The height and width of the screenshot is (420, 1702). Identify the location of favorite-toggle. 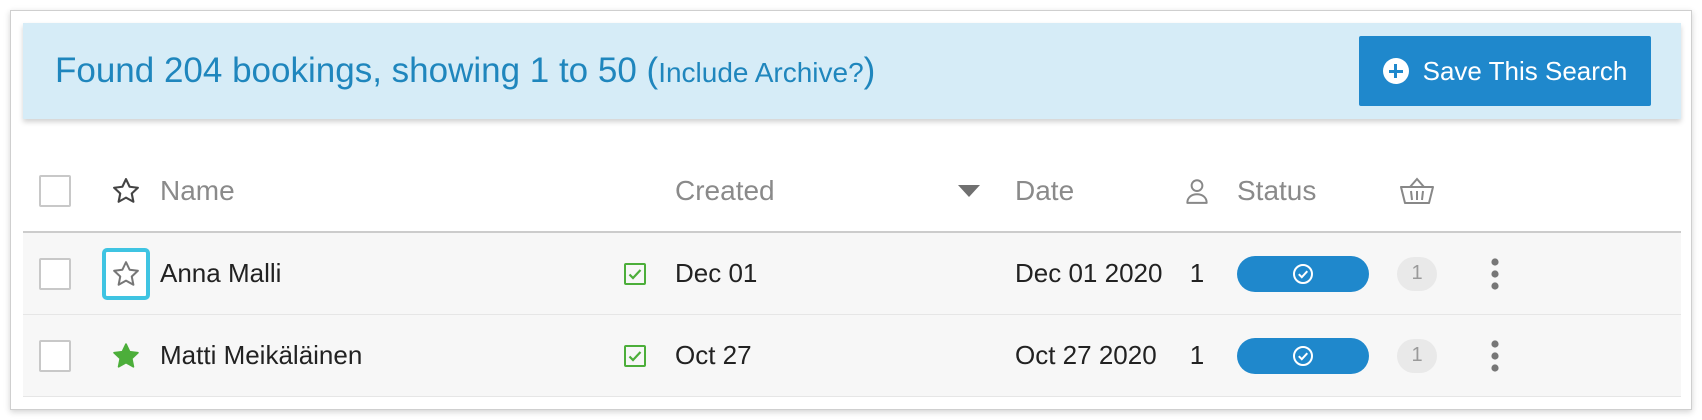
(126, 273).